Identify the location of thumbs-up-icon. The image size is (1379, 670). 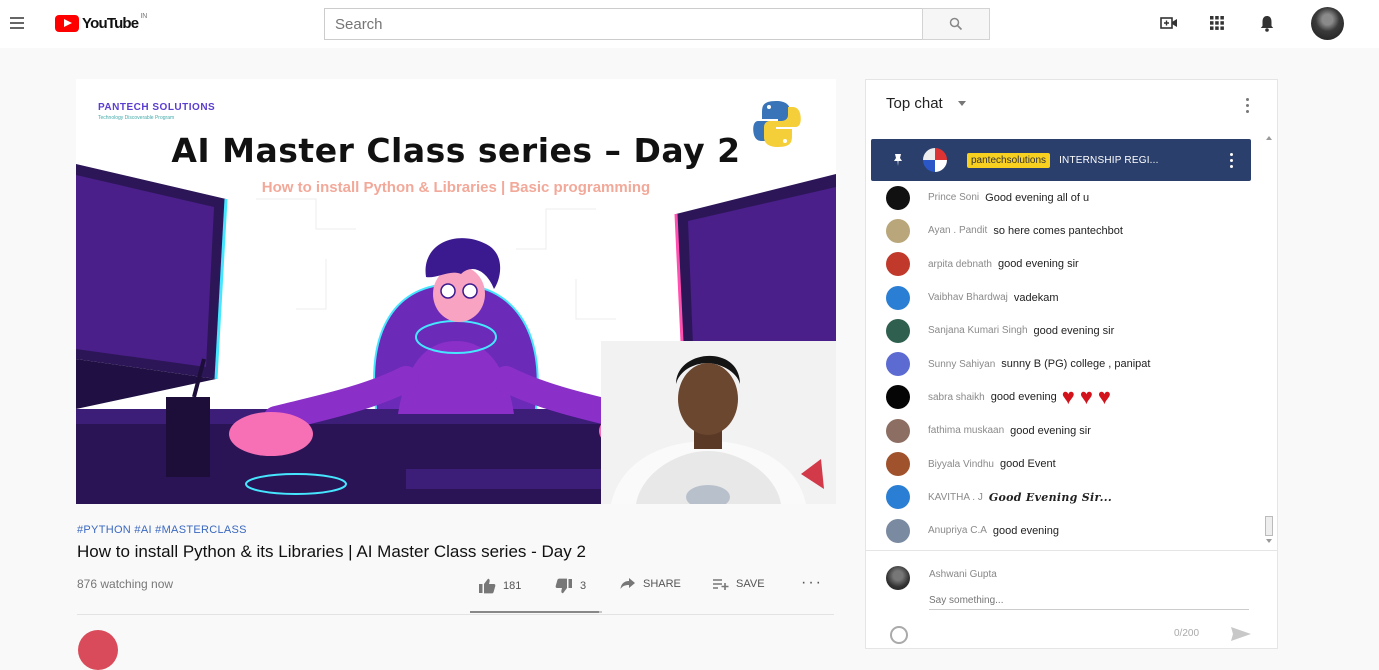
(487, 586).